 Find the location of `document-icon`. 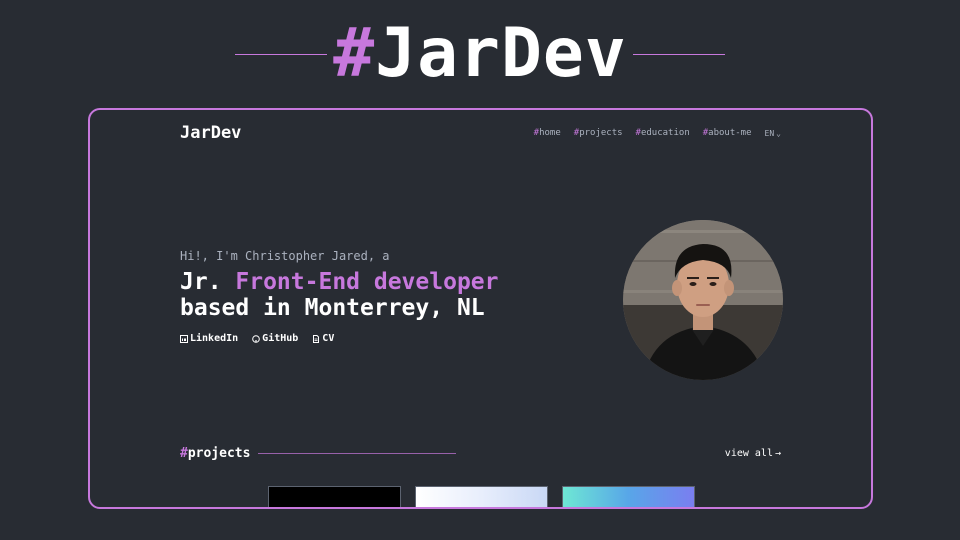

document-icon is located at coordinates (316, 338).